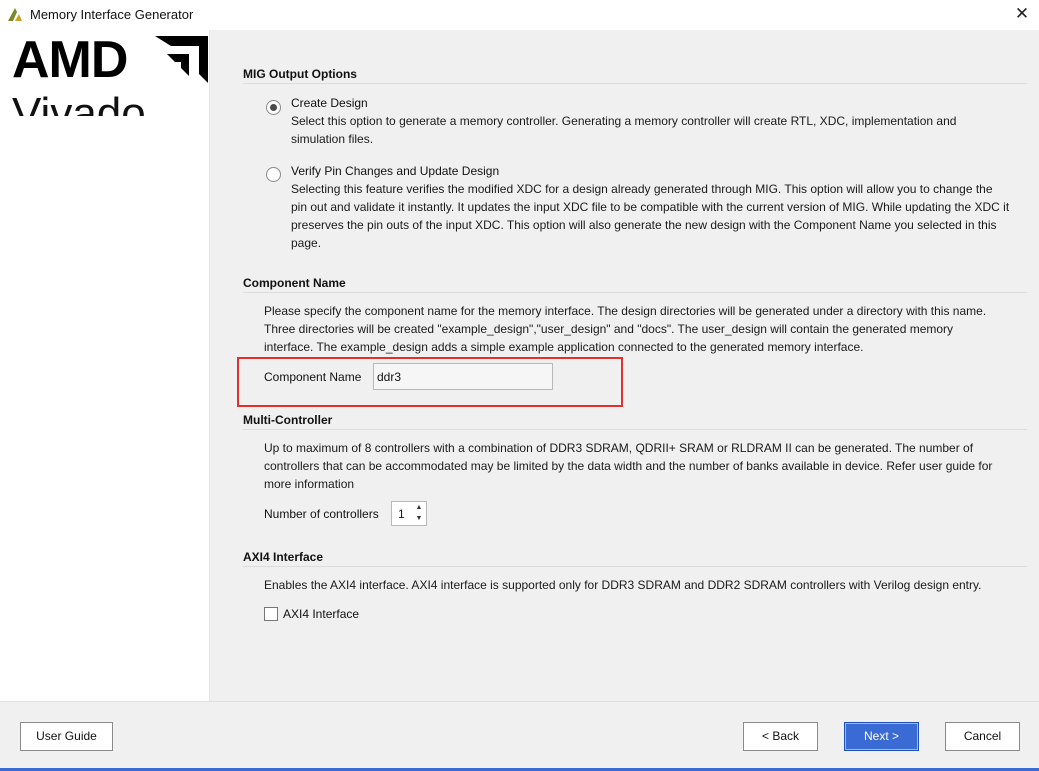 Image resolution: width=1039 pixels, height=771 pixels. Describe the element at coordinates (321, 614) in the screenshot. I see `axi4-interface-checkbox-label: AXI4 Interface` at that location.